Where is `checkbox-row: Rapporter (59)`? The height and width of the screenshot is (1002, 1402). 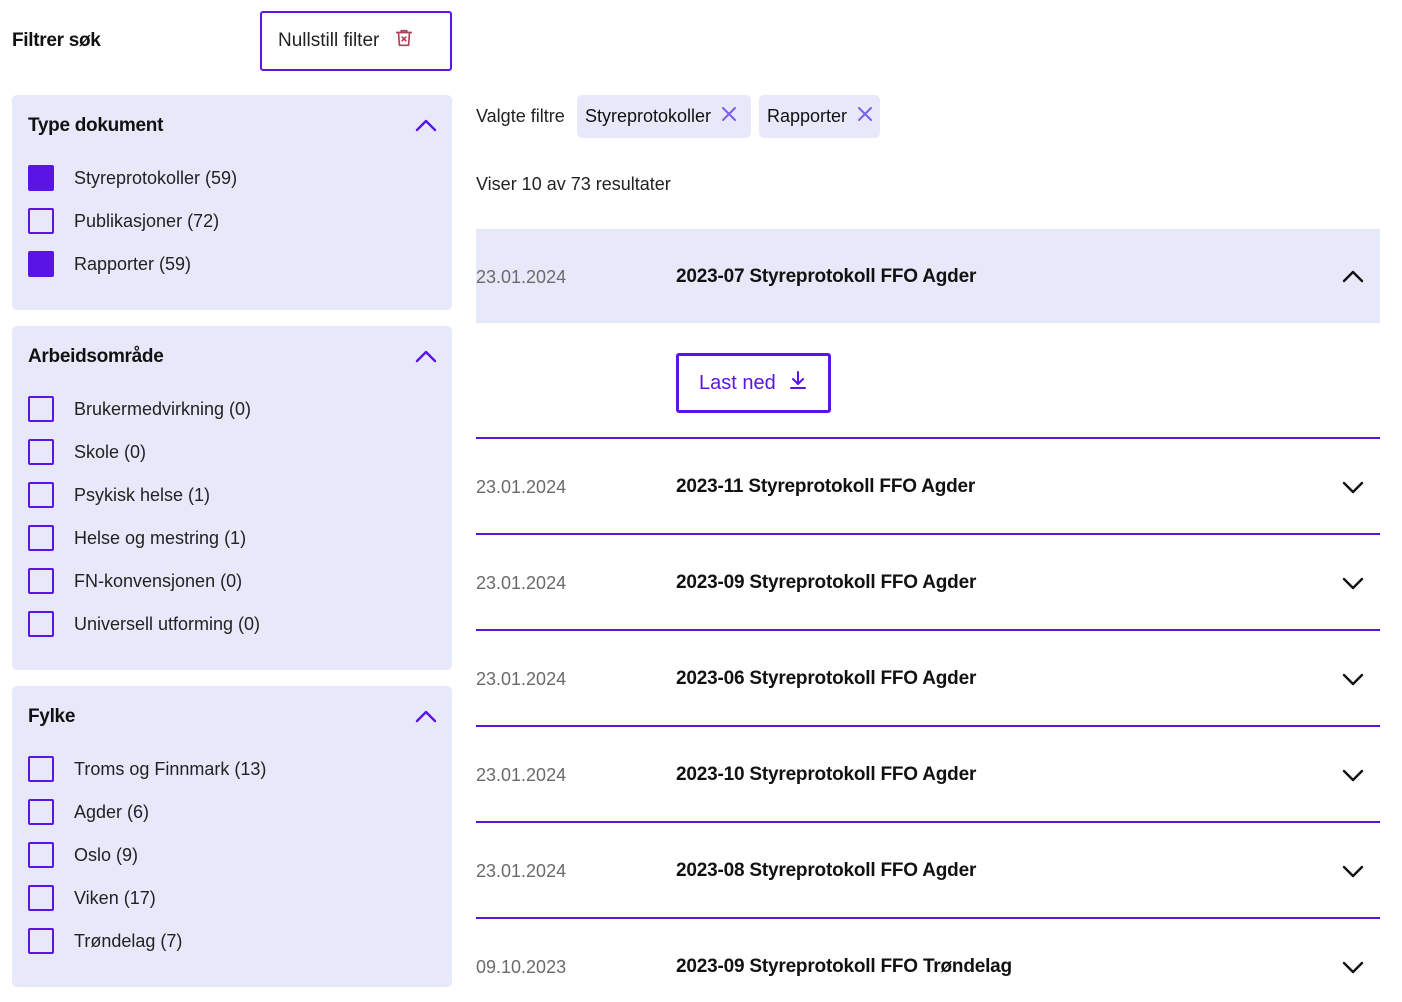
checkbox-row: Rapporter (59) is located at coordinates (109, 264).